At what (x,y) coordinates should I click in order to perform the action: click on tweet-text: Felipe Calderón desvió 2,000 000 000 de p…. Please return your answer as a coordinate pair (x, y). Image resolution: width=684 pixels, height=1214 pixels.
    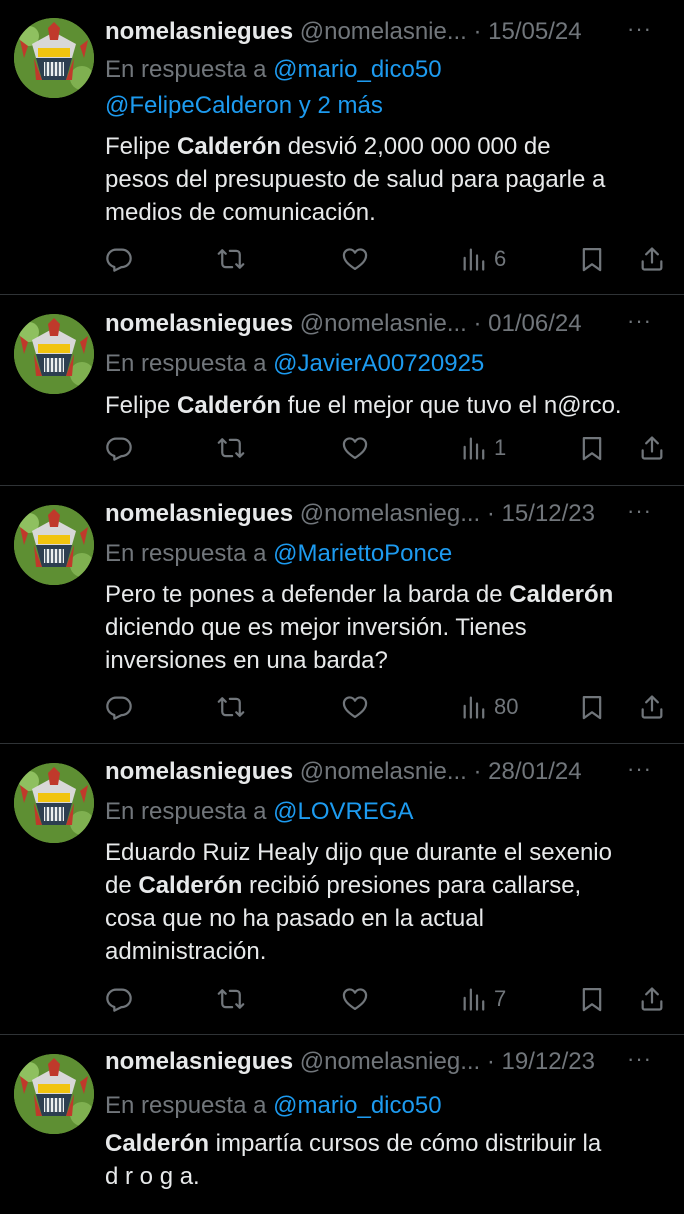
    Looking at the image, I should click on (387, 179).